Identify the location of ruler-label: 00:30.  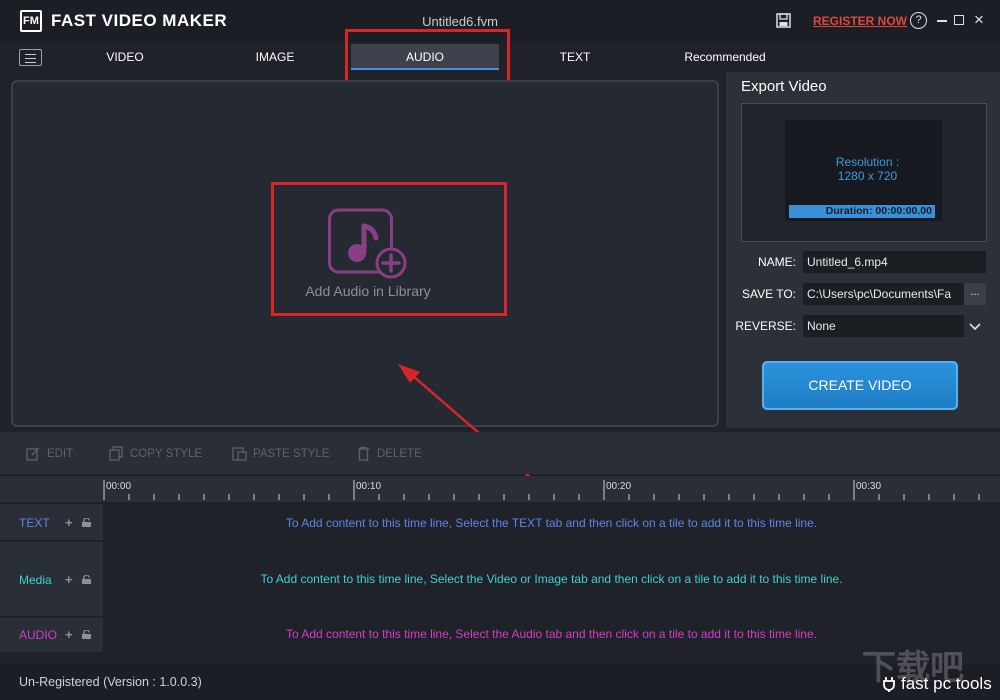
(869, 486).